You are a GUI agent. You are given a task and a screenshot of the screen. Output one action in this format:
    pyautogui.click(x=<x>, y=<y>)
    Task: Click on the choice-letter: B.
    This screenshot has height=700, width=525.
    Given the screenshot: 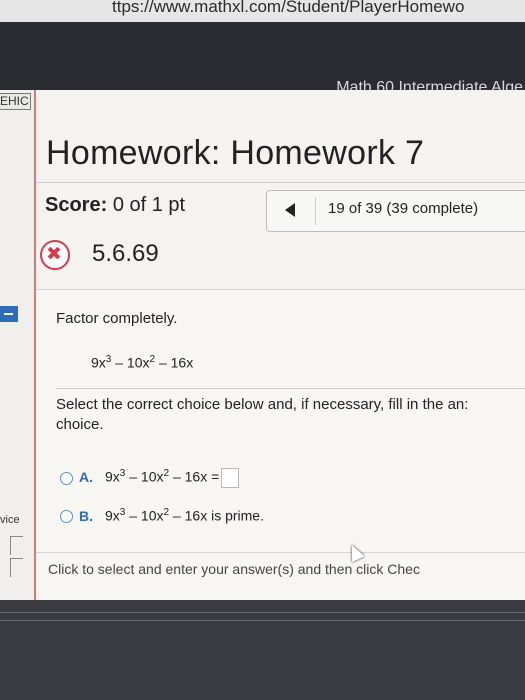 What is the action you would take?
    pyautogui.click(x=86, y=515)
    